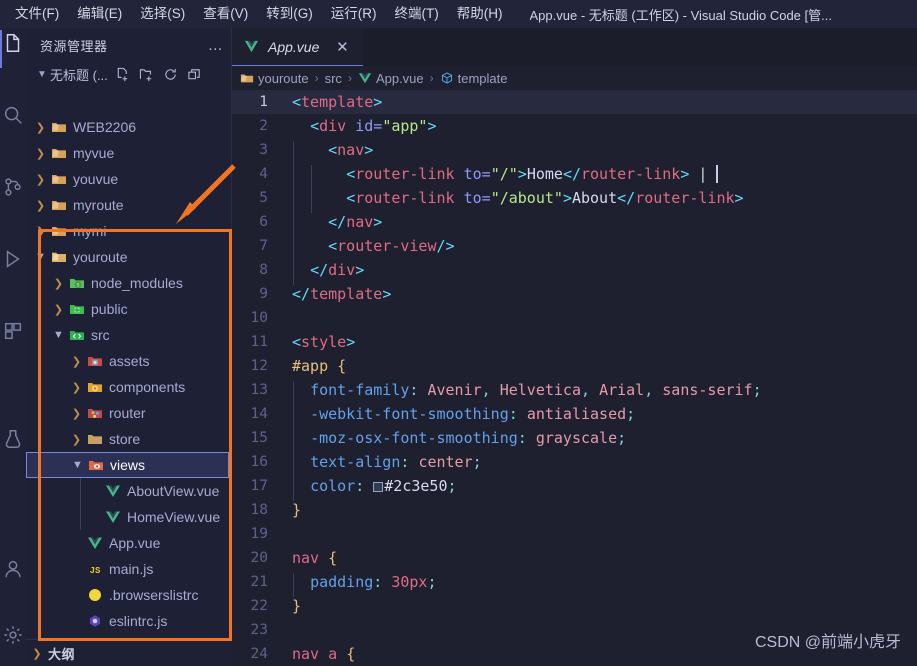 Image resolution: width=917 pixels, height=666 pixels. What do you see at coordinates (129, 491) in the screenshot?
I see `tree-item-aboutview-vue: · AboutView.vue` at bounding box center [129, 491].